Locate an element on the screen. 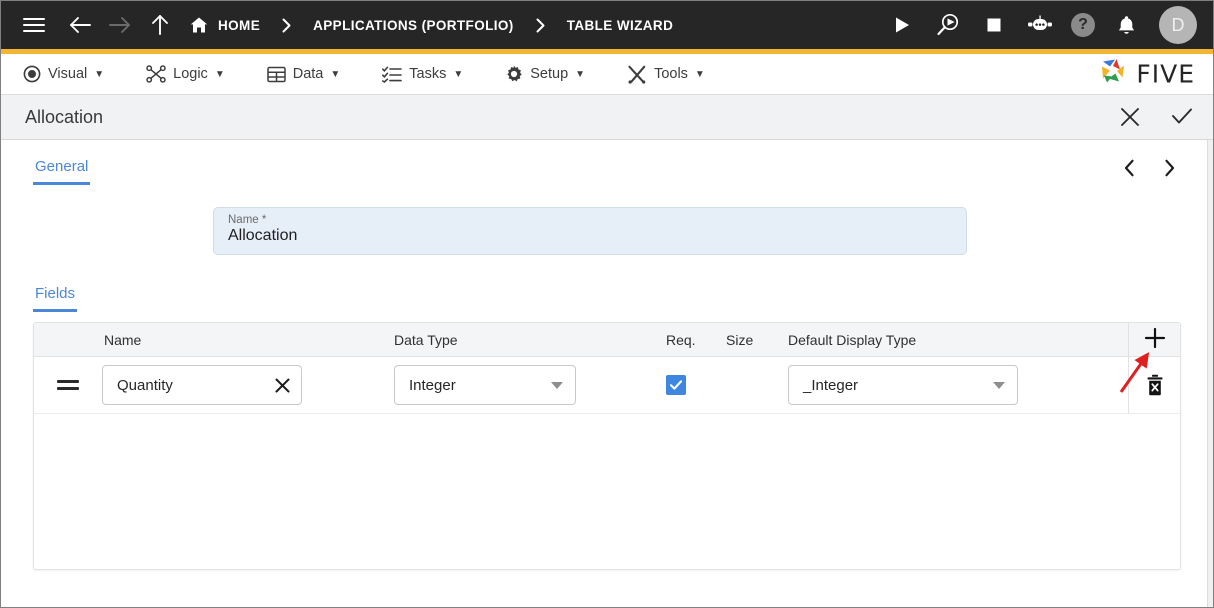 Image resolution: width=1214 pixels, height=608 pixels. delete-trash-icon is located at coordinates (1155, 385).